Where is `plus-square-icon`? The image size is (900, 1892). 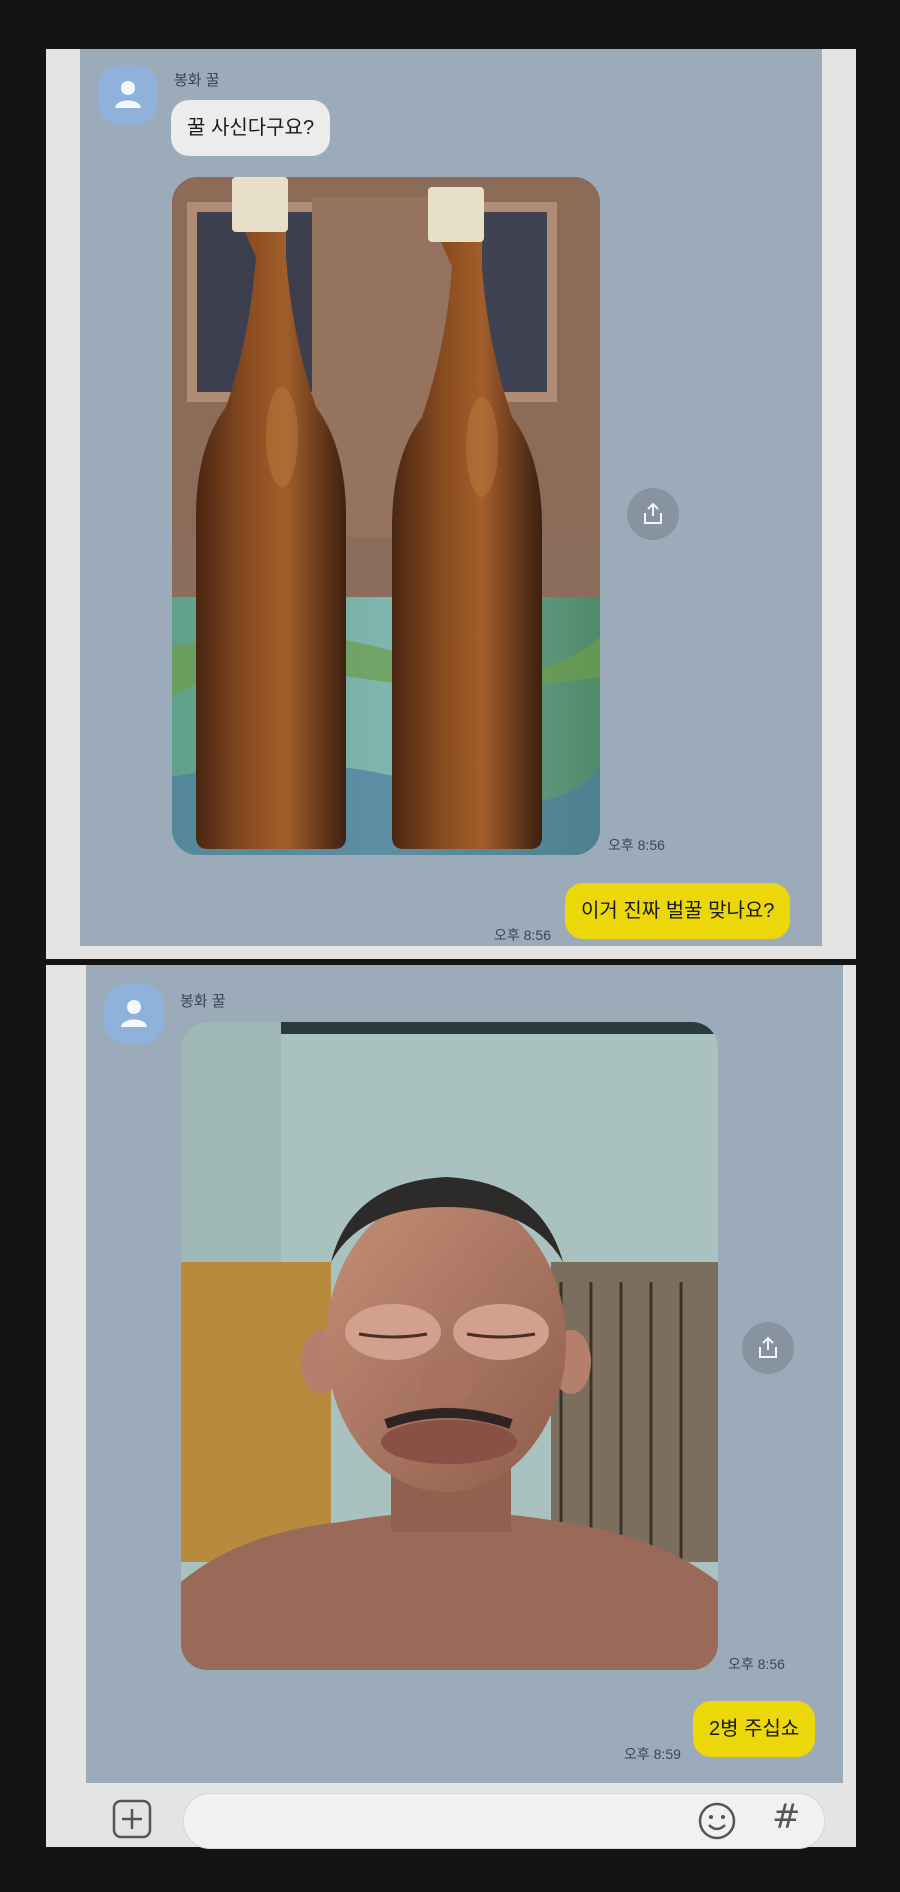
plus-square-icon is located at coordinates (132, 1819).